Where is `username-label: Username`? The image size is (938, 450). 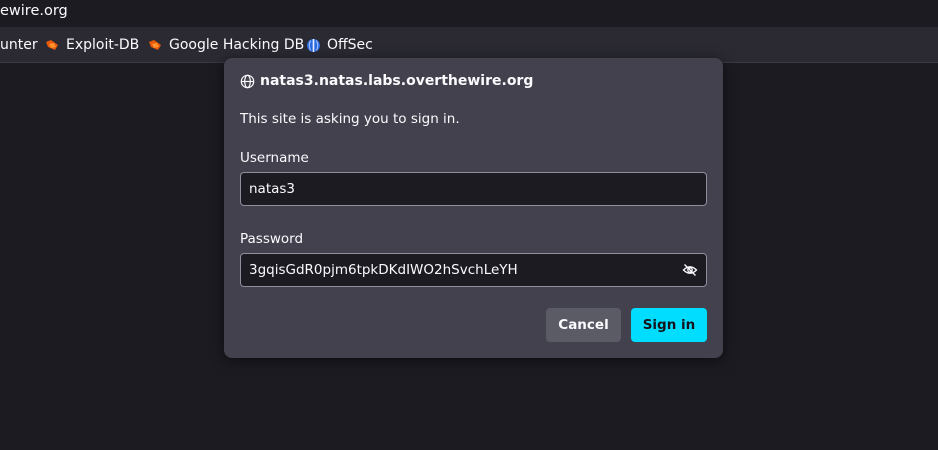
username-label: Username is located at coordinates (274, 158).